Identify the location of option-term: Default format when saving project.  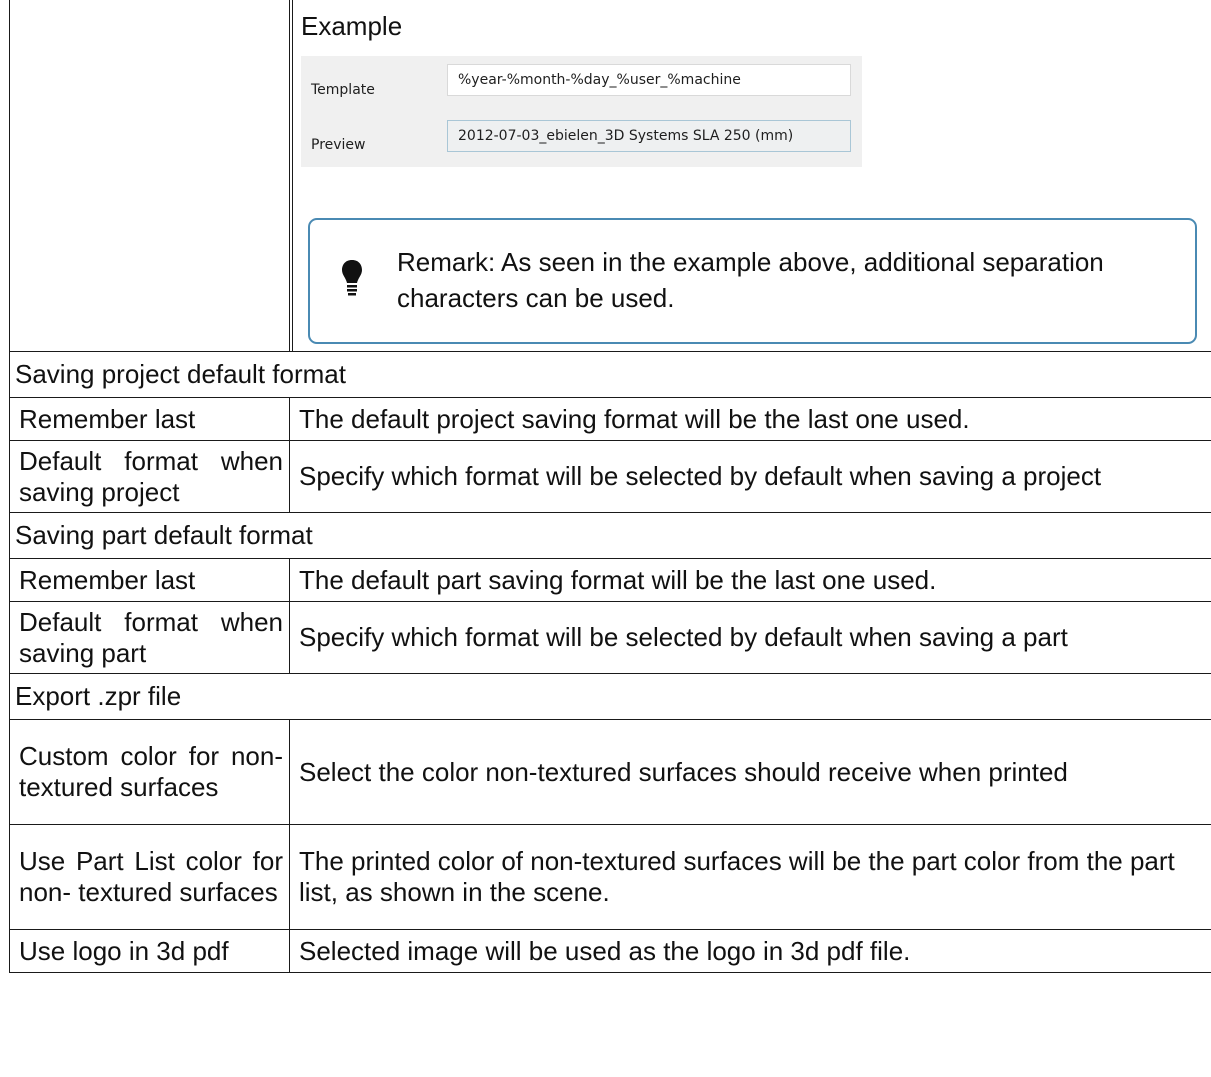
(149, 476).